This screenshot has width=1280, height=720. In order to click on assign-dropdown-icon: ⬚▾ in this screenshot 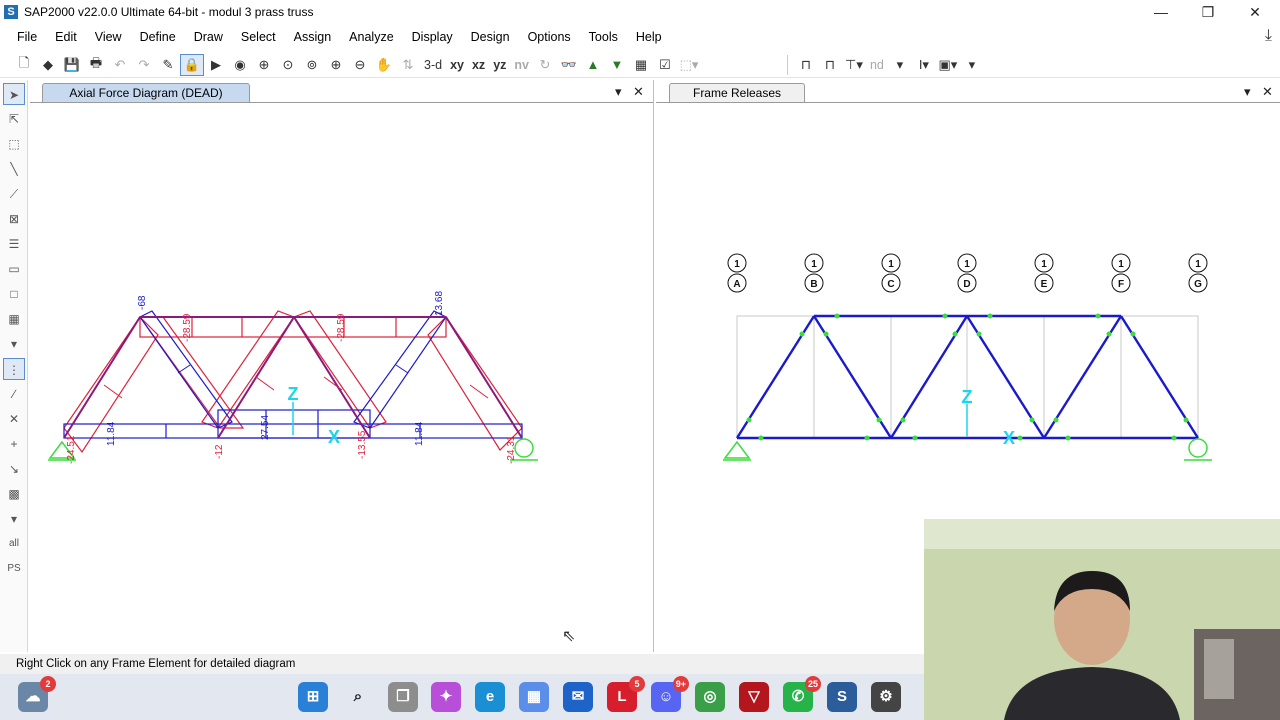, I will do `click(689, 65)`.